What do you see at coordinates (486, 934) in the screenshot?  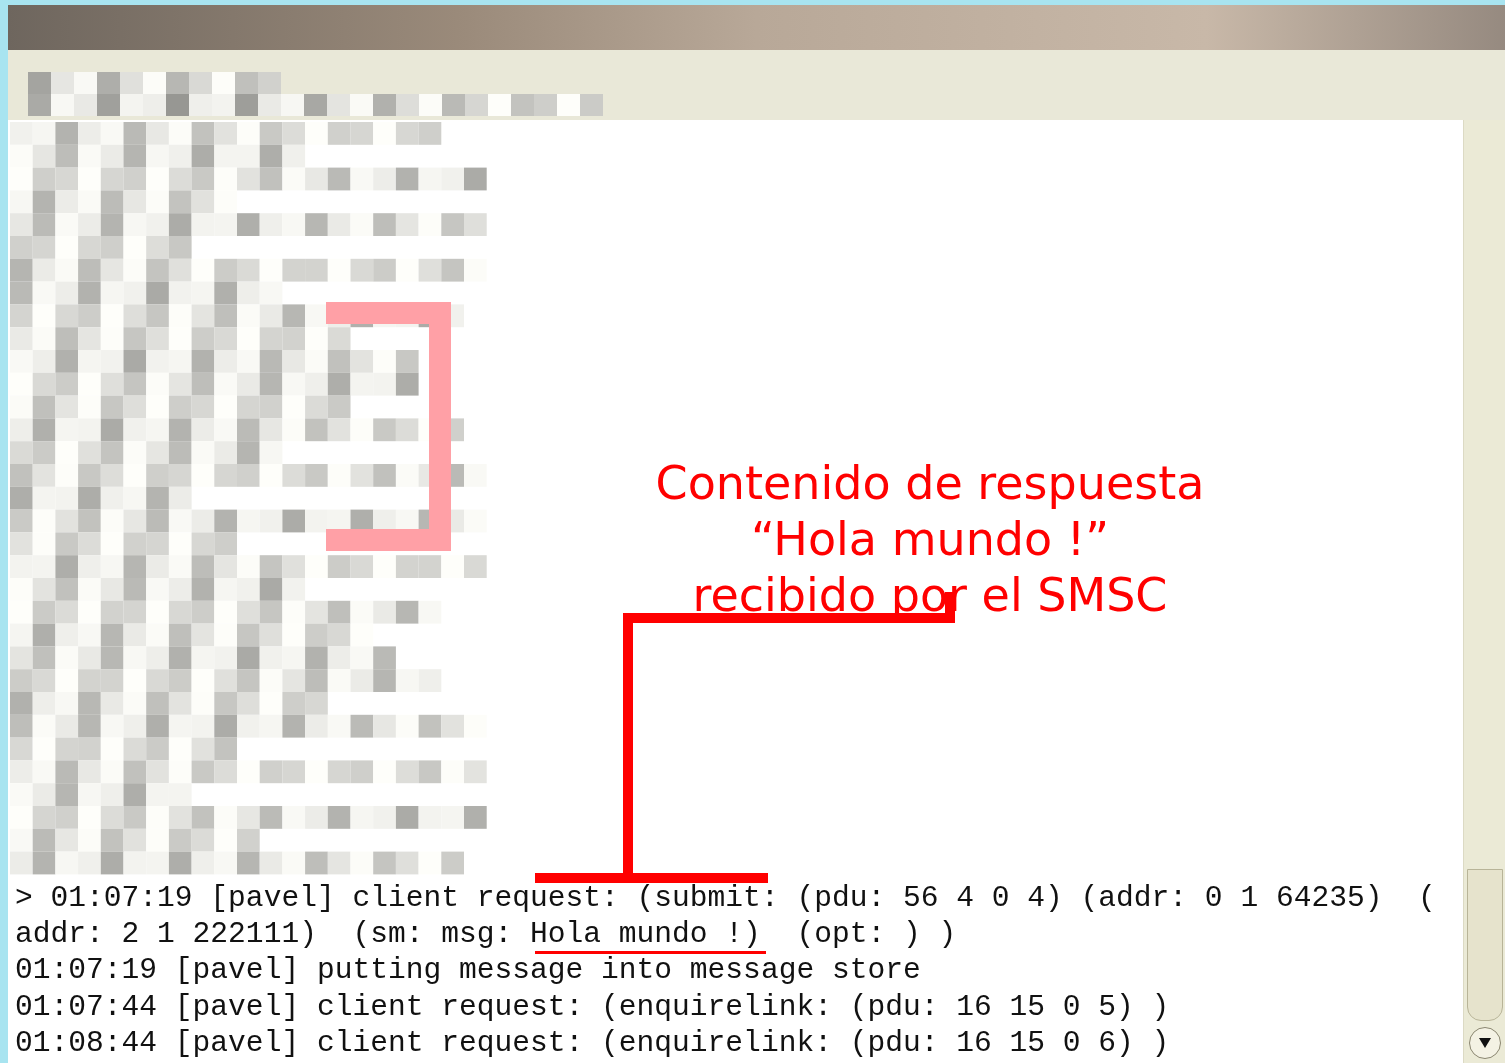 I see `log-line: addr: 2 1 222111) (sm: msg: Hola mundo !) (opt: ) )` at bounding box center [486, 934].